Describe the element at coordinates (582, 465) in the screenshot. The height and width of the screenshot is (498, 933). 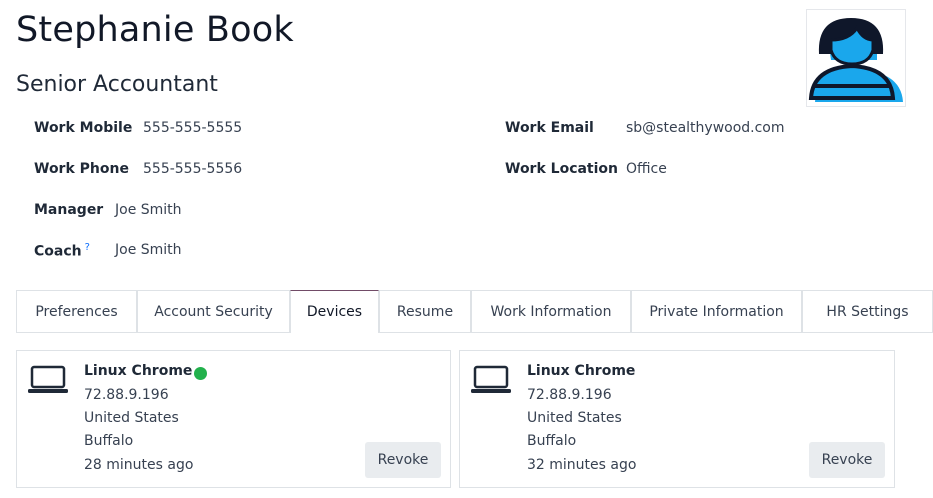
I see `device-last-active: 32 minutes ago` at that location.